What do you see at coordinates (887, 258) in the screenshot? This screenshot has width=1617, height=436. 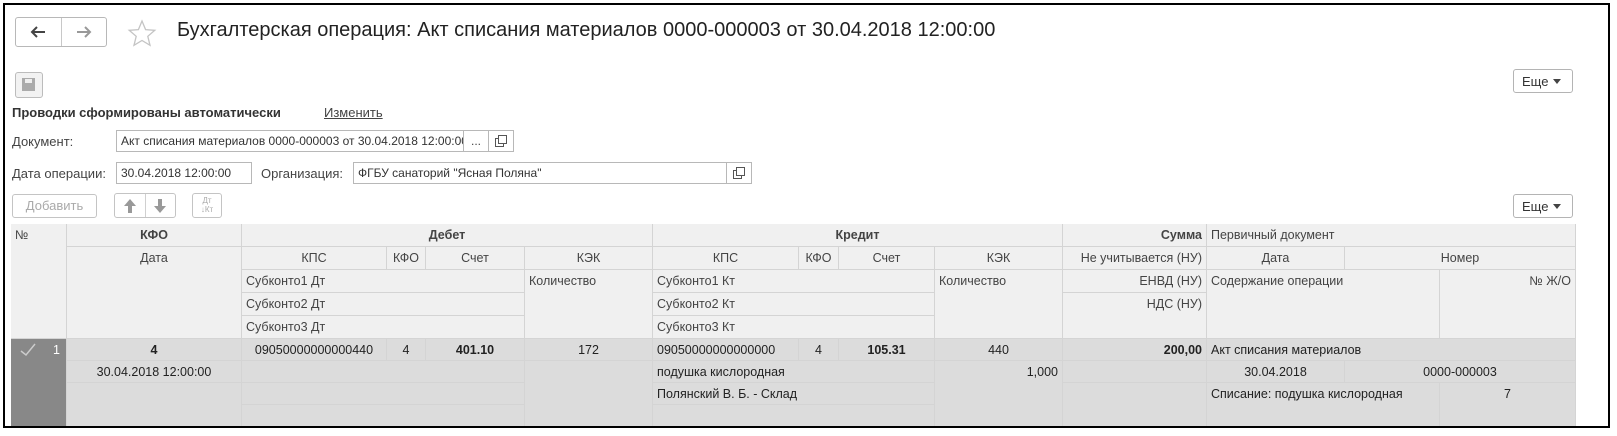 I see `header-kt-account: Счет` at bounding box center [887, 258].